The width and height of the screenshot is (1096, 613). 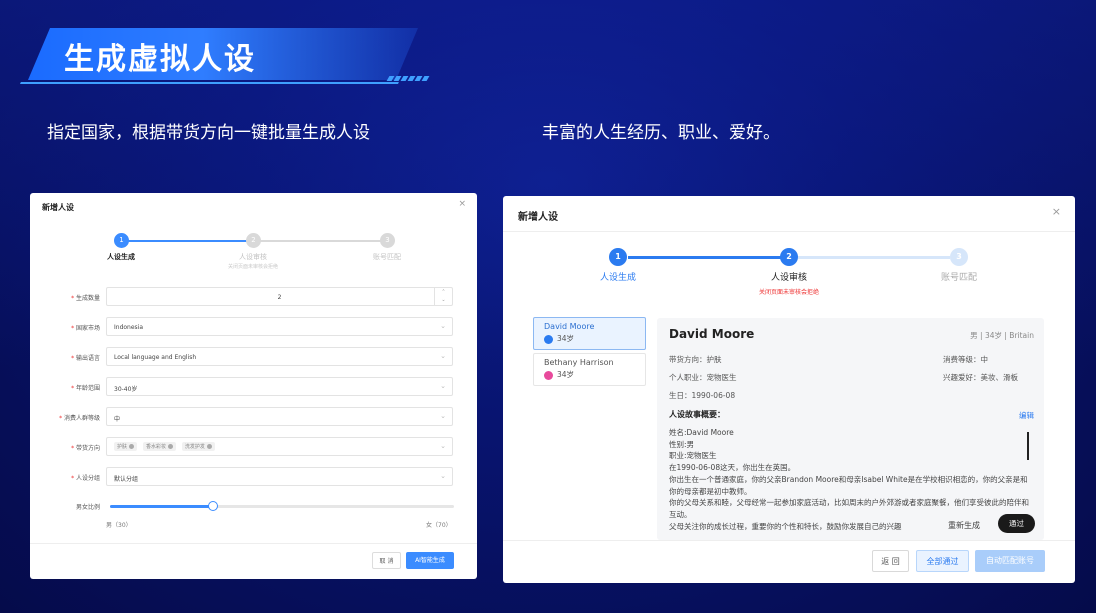 What do you see at coordinates (566, 374) in the screenshot?
I see `person-age: 34岁` at bounding box center [566, 374].